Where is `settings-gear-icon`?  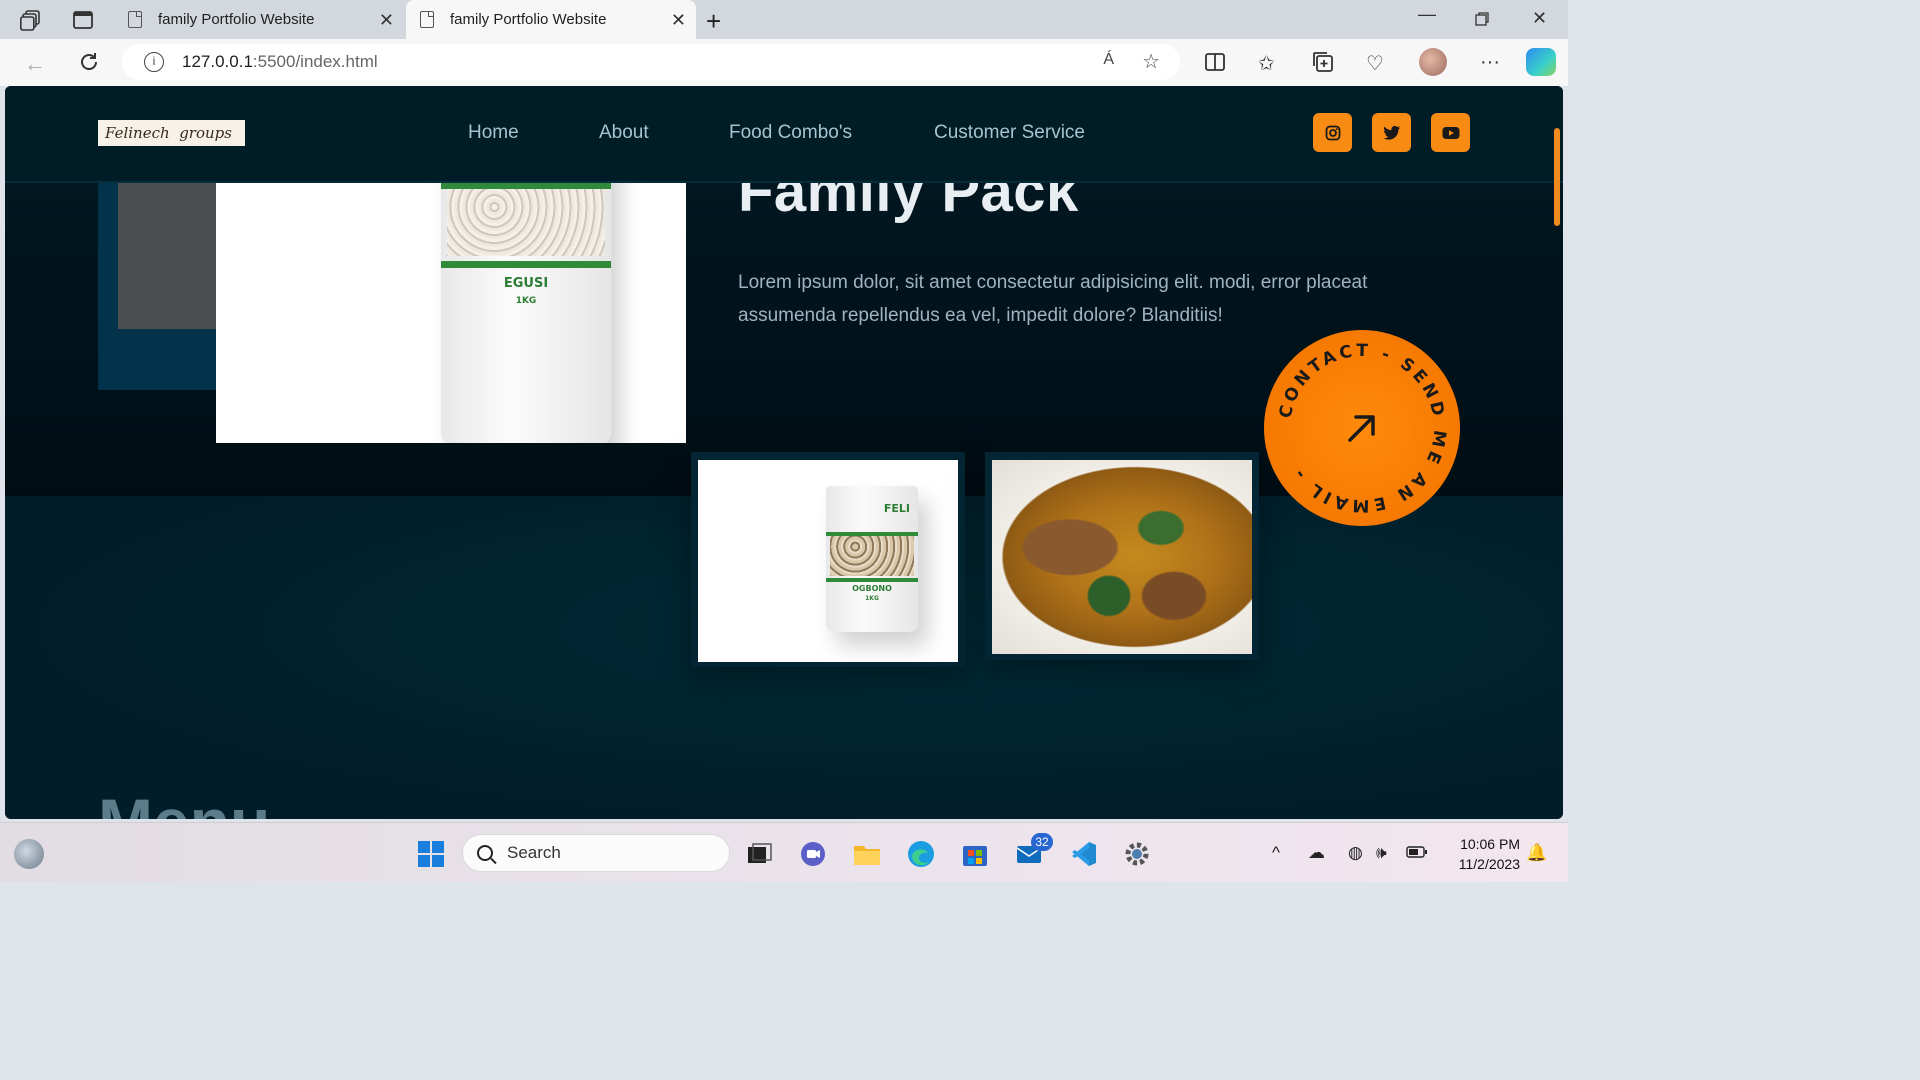
settings-gear-icon is located at coordinates (1137, 854).